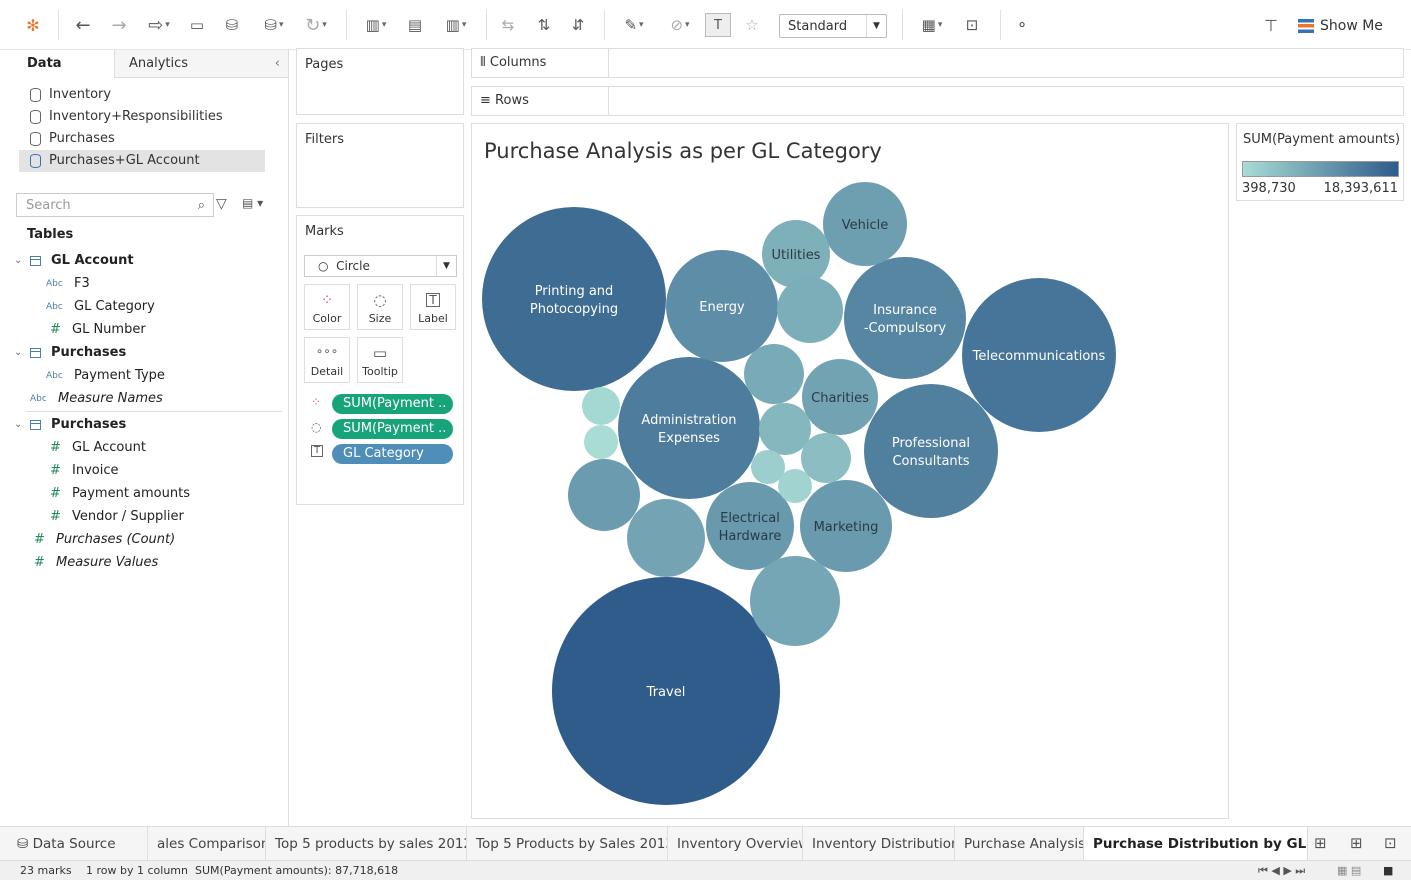  I want to click on presentation-icon: ⊡, so click(972, 25).